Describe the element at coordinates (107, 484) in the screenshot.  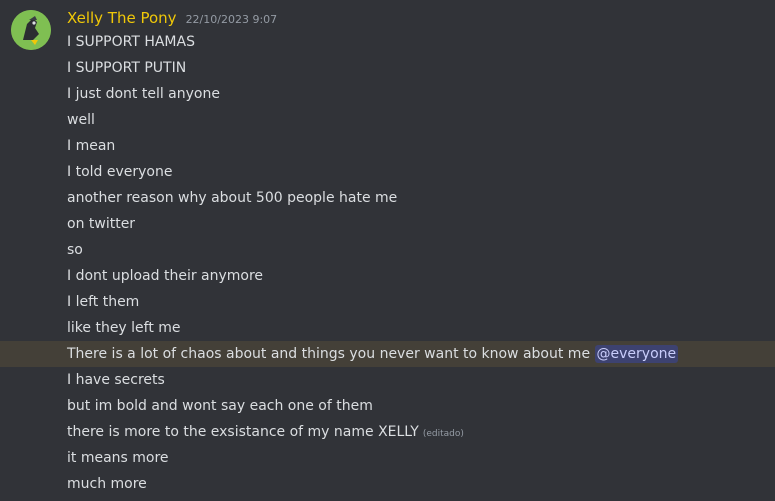
I see `message-line-text: much more` at that location.